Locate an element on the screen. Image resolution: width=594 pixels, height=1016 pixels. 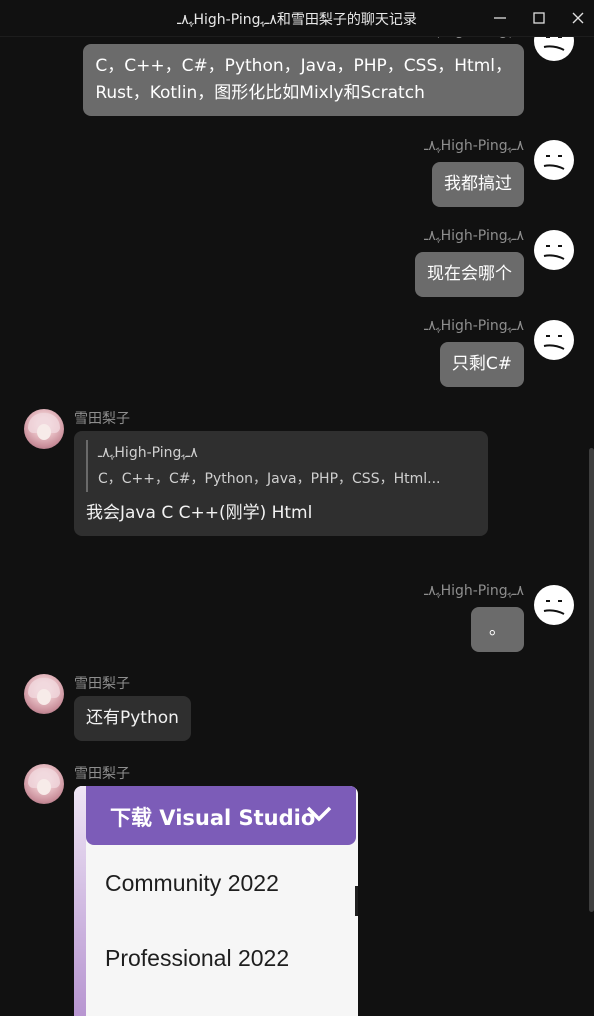
message-bubble: 。 is located at coordinates (497, 629).